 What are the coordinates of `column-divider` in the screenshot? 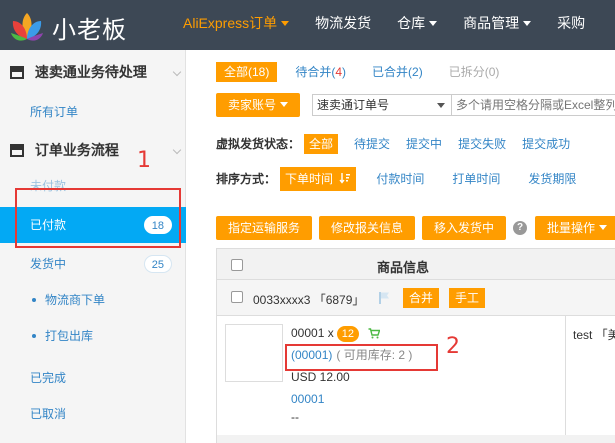 It's located at (565, 379).